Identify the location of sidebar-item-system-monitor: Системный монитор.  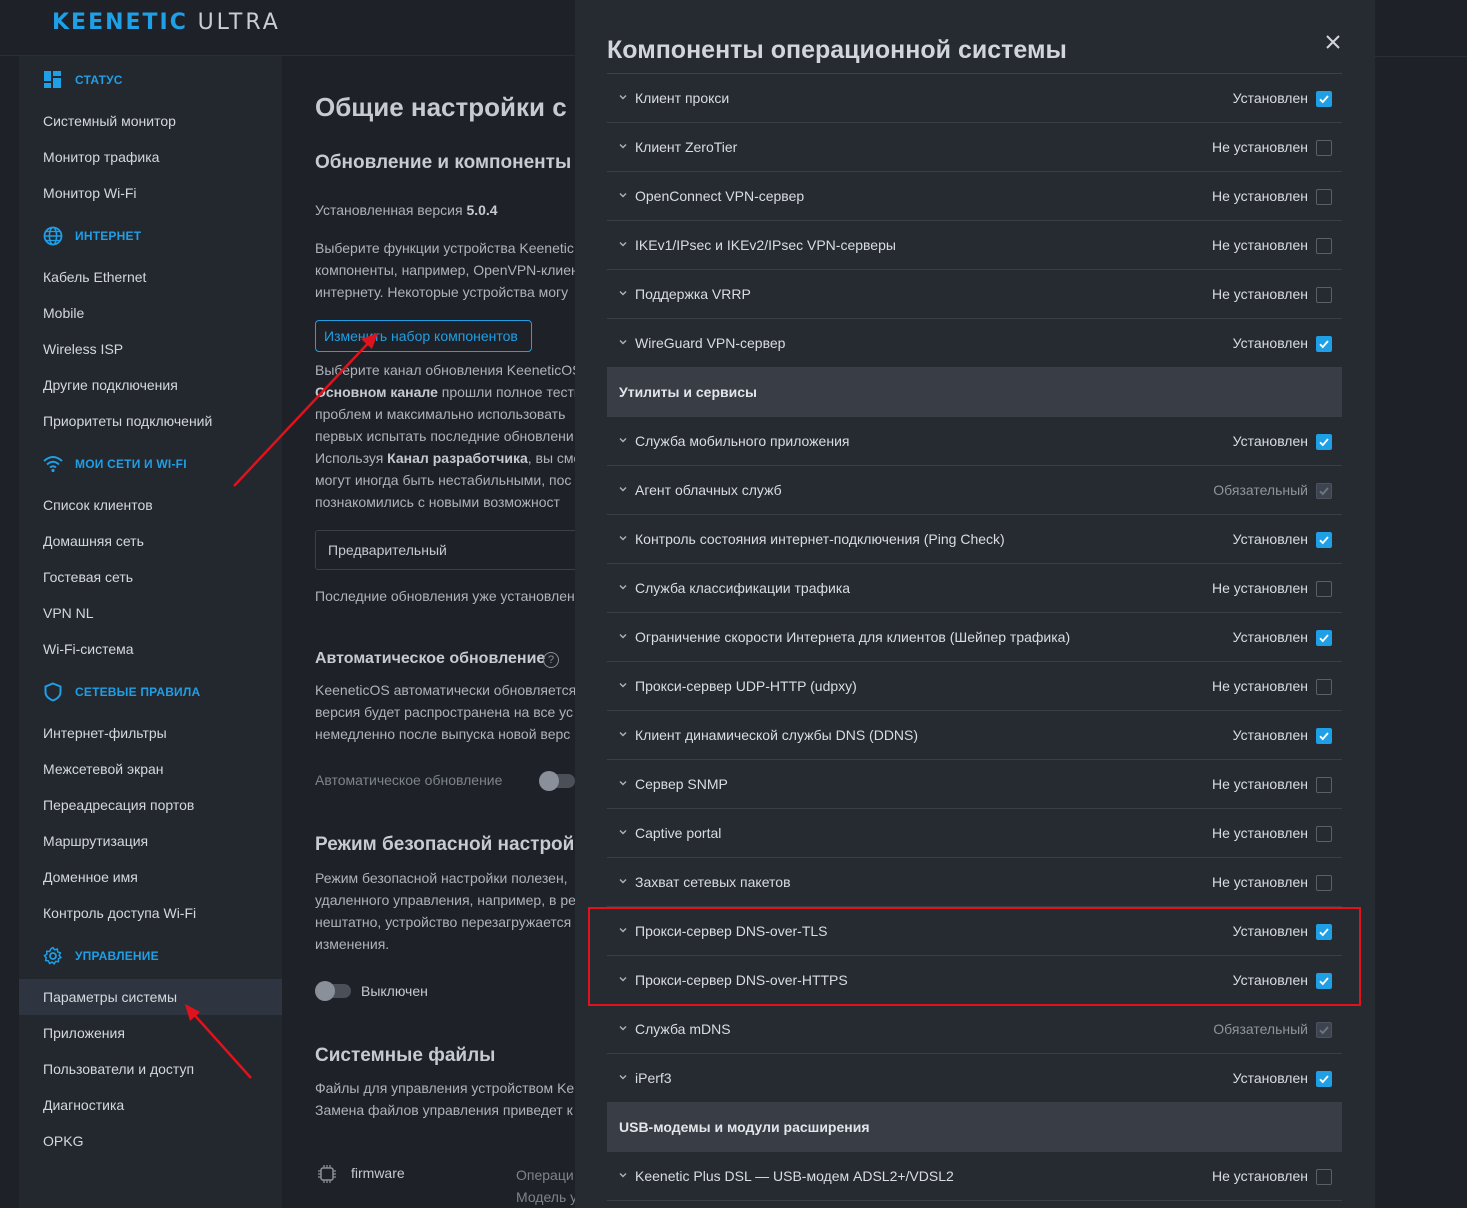
(150, 121).